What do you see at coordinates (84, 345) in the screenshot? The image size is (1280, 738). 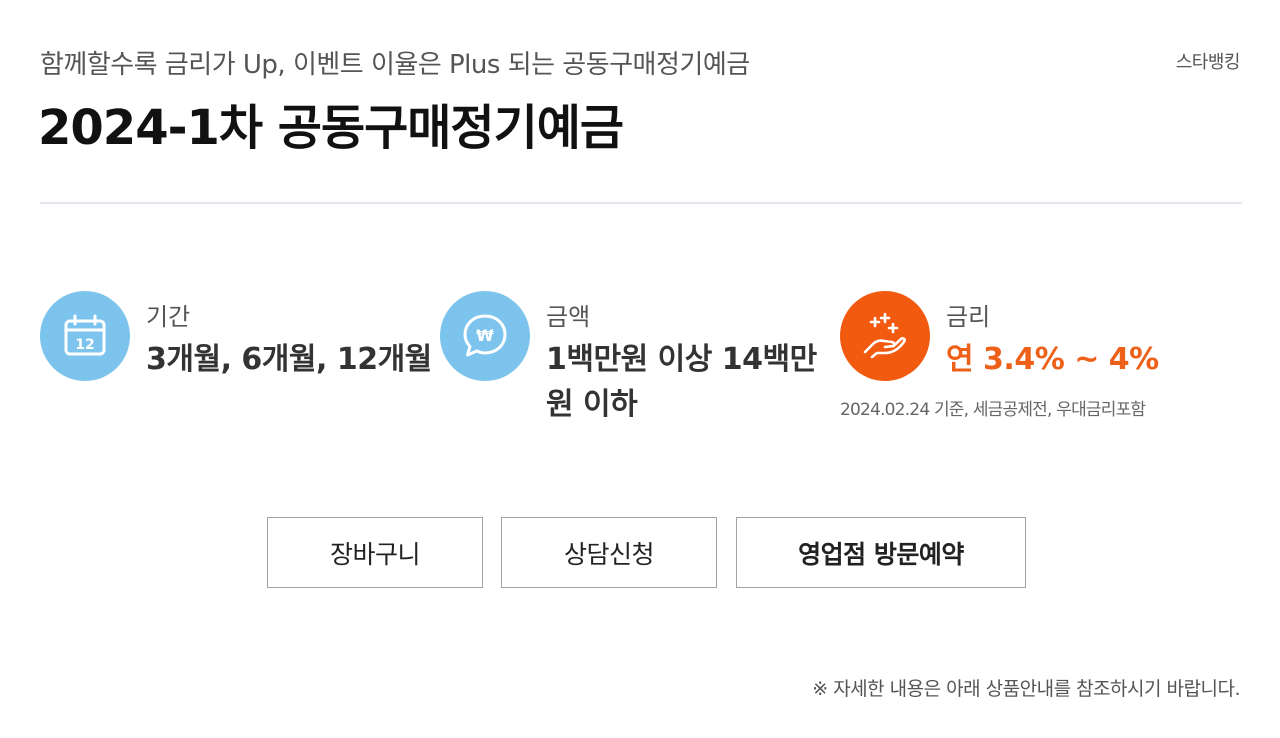 I see `svg-text: 12` at bounding box center [84, 345].